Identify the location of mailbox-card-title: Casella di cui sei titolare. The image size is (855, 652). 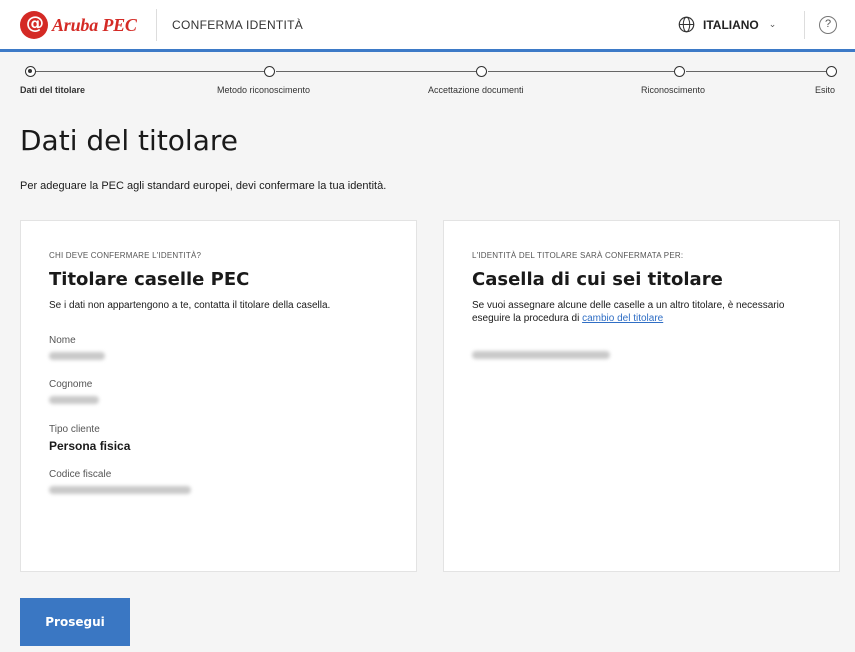
(597, 279).